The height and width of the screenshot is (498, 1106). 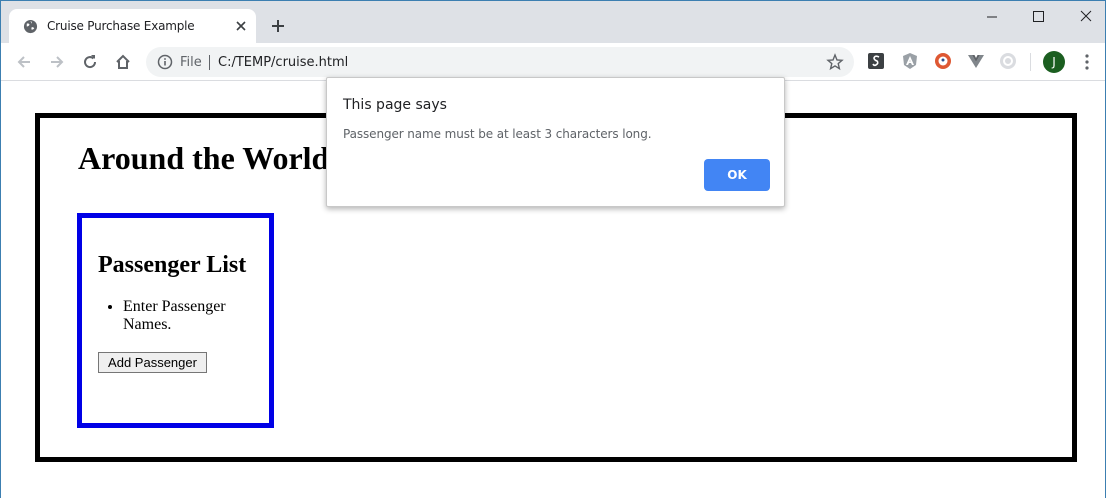 What do you see at coordinates (209, 62) in the screenshot?
I see `address-divider` at bounding box center [209, 62].